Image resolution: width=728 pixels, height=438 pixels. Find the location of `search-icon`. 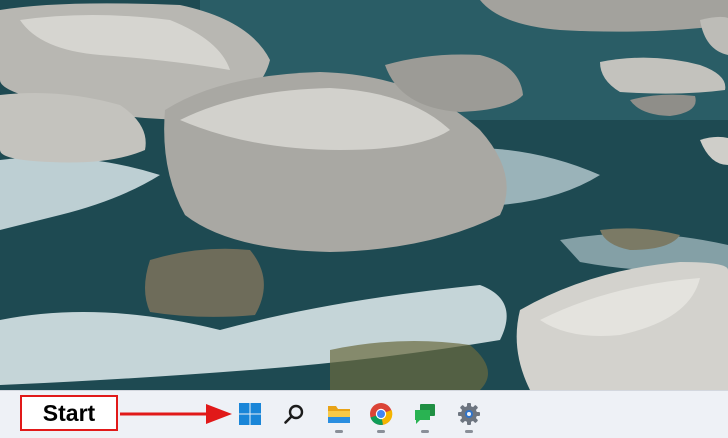

search-icon is located at coordinates (294, 414).